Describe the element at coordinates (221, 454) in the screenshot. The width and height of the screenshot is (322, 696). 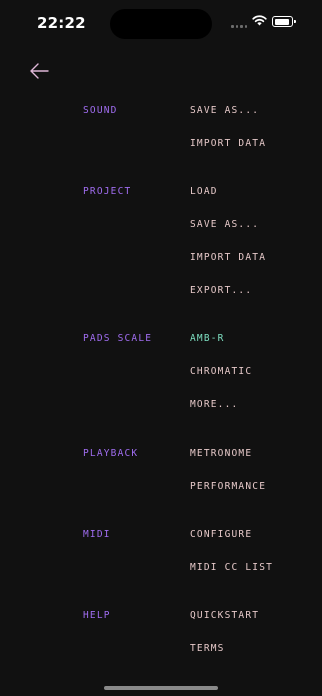
I see `menu-item-metronome: METRONOME` at that location.